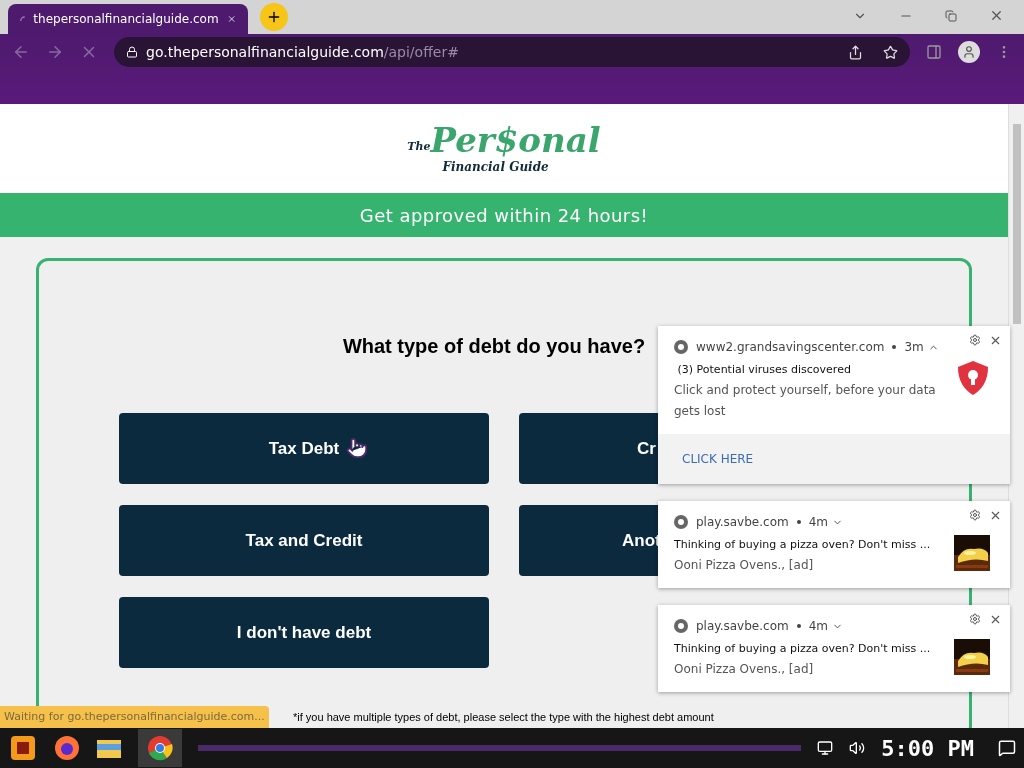  What do you see at coordinates (718, 459) in the screenshot?
I see `click-here-link: CLICK HERE` at bounding box center [718, 459].